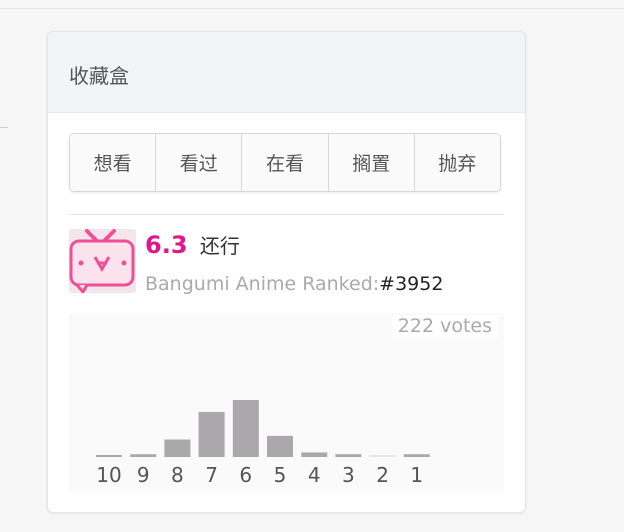 The image size is (624, 532). Describe the element at coordinates (348, 475) in the screenshot. I see `rating-tick-3: 3` at that location.